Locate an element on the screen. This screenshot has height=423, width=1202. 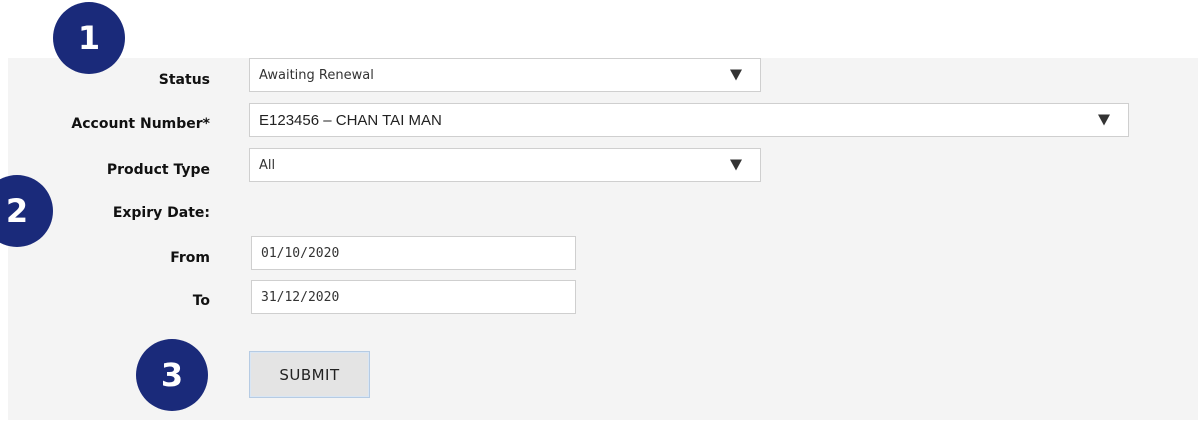
product-type-select: All is located at coordinates (505, 165).